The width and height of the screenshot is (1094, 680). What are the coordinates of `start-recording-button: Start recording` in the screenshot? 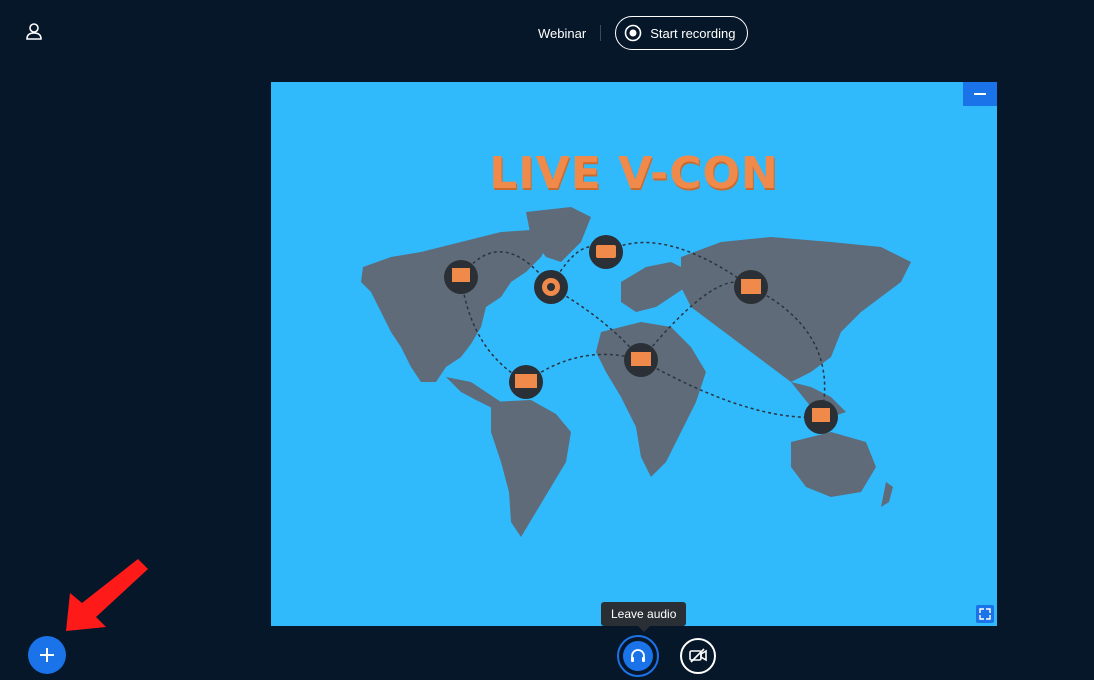 It's located at (682, 33).